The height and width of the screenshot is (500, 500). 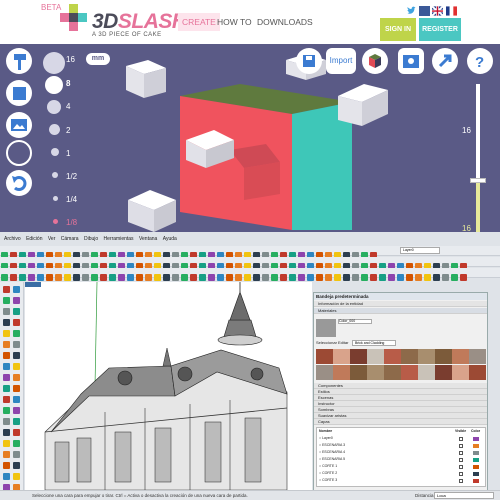 I want to click on nav-downloads: DOWNLOADS, so click(x=285, y=22).